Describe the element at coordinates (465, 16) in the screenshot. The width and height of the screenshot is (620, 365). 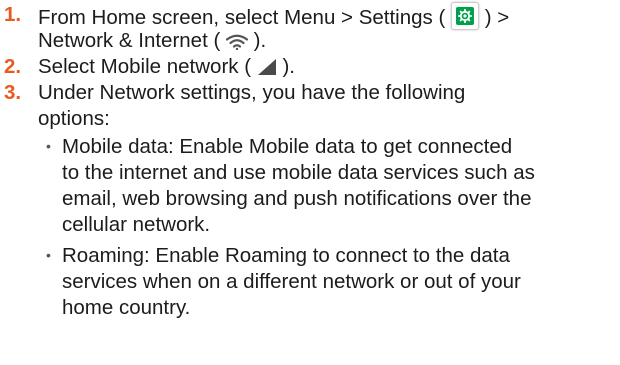
I see `settings-gear-icon` at that location.